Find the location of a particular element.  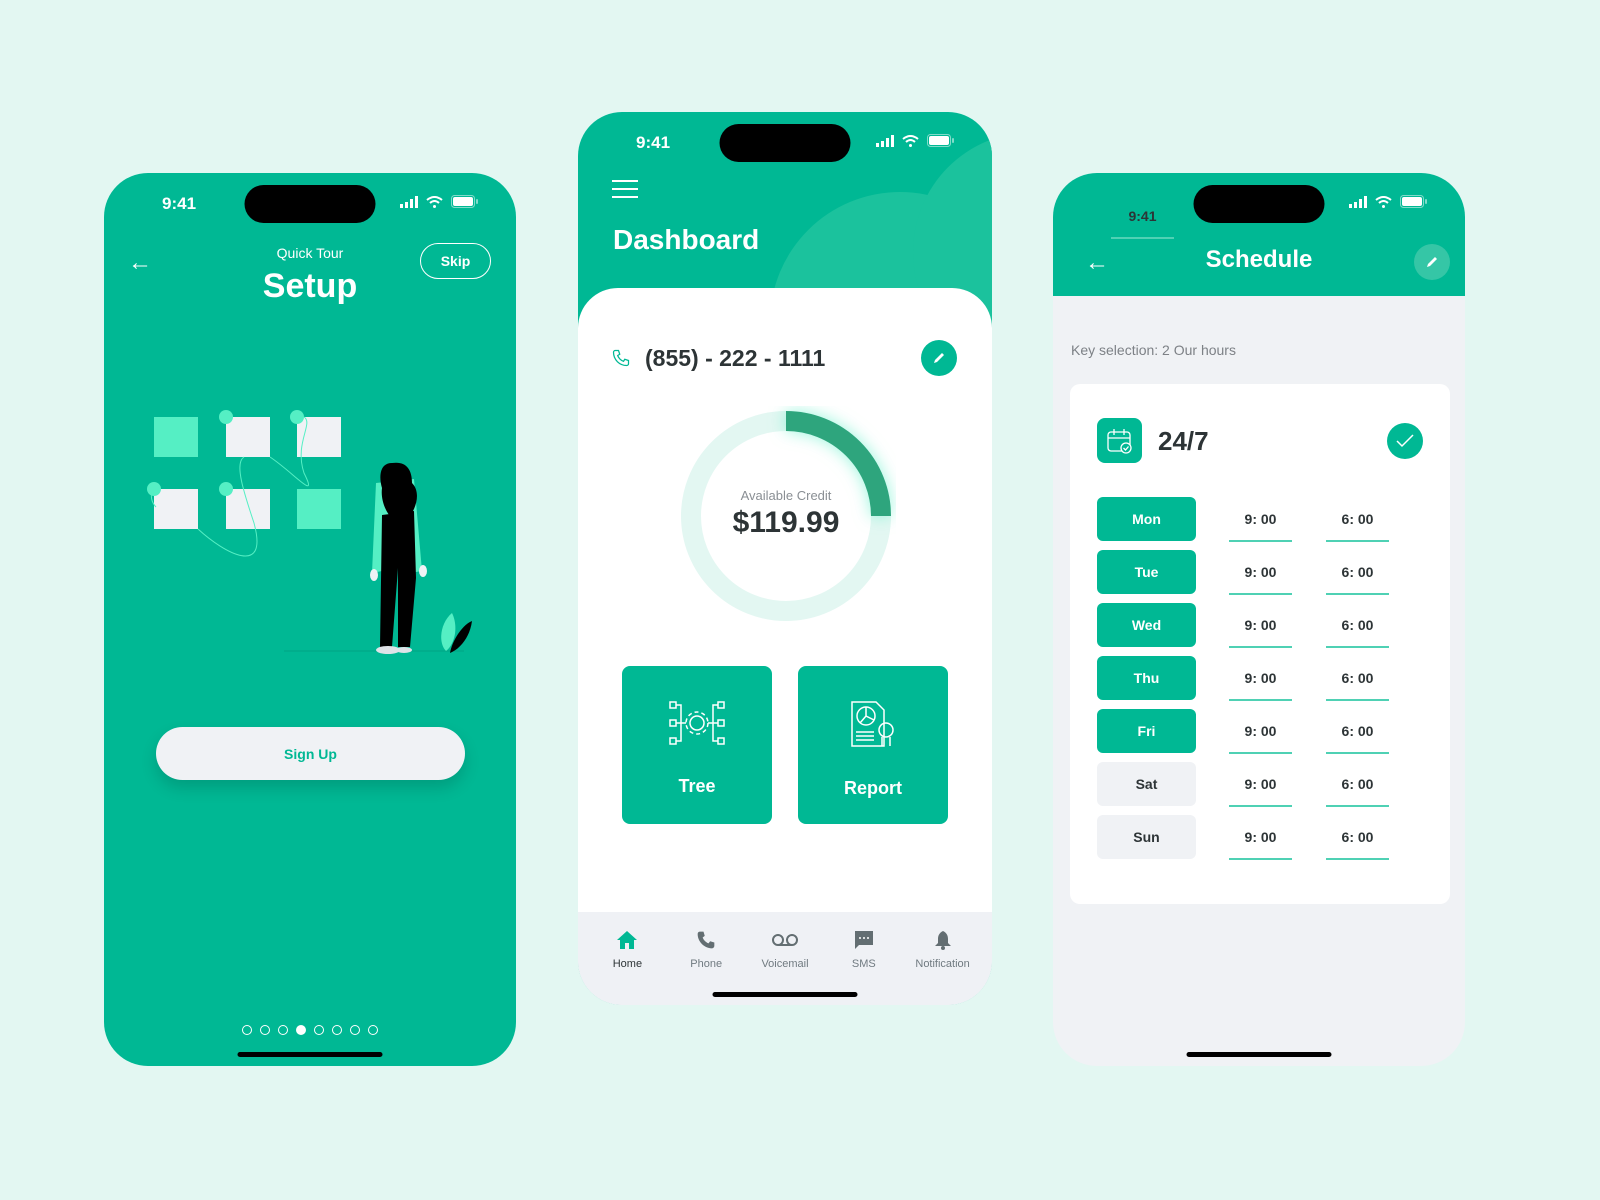

woman-figure is located at coordinates (398, 558).